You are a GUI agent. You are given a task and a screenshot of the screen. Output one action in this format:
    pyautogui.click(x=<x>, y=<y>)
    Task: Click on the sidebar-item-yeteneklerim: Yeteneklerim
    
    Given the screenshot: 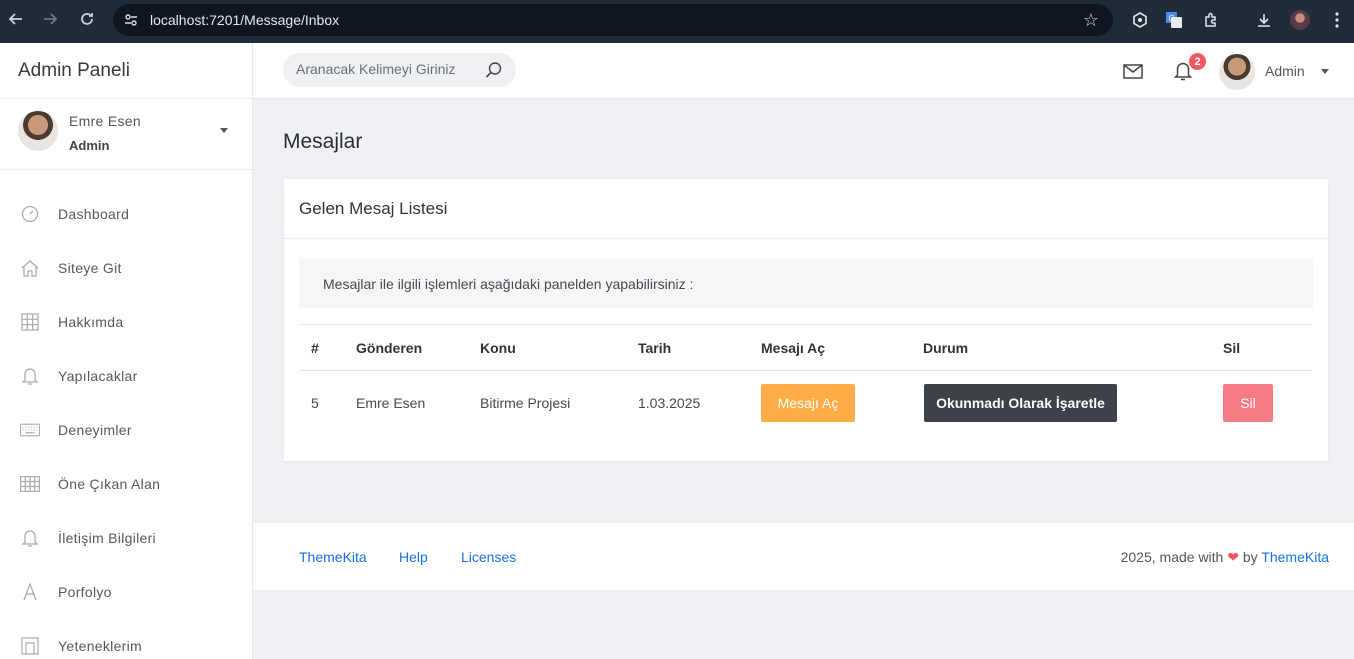 What is the action you would take?
    pyautogui.click(x=126, y=639)
    